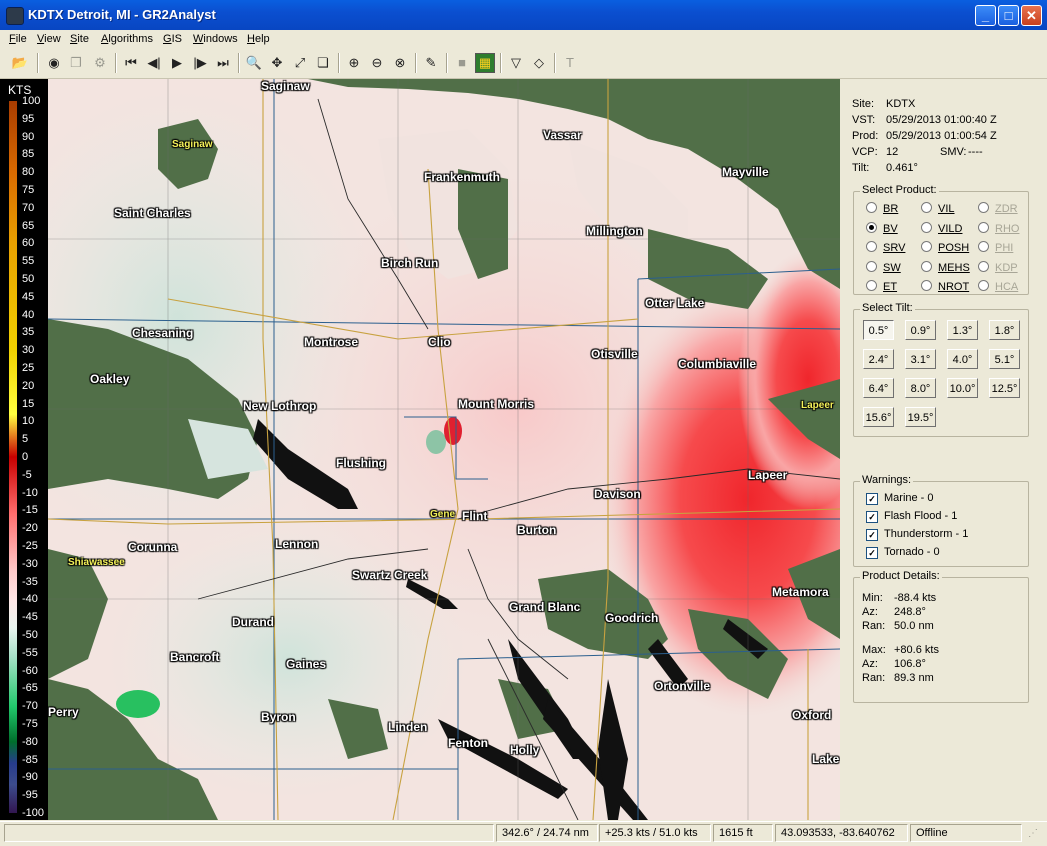 The height and width of the screenshot is (846, 1047). I want to click on menu-algorithms: Algorithms, so click(127, 39).